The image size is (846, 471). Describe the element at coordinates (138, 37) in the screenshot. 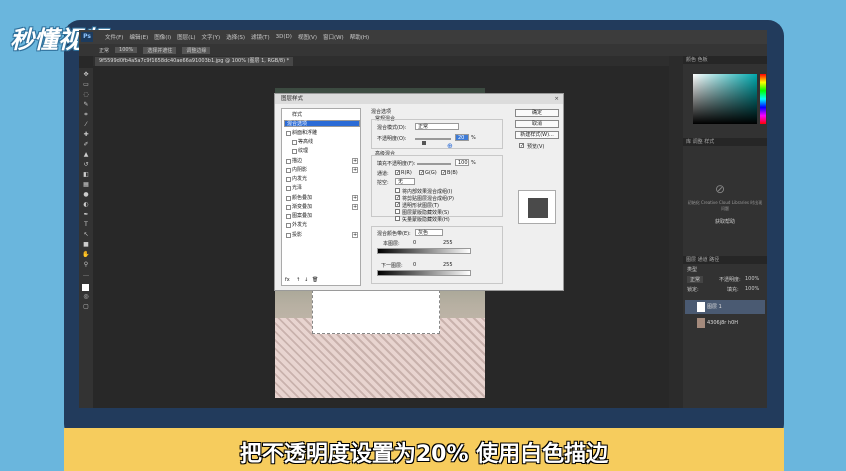

I see `menu-item-edit: 编辑(E)` at that location.